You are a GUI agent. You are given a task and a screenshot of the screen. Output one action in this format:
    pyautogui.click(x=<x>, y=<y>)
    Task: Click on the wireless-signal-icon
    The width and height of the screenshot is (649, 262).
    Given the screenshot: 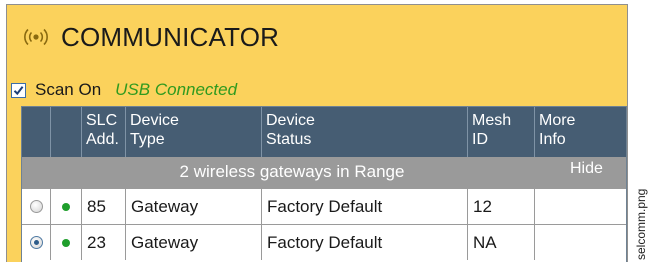 What is the action you would take?
    pyautogui.click(x=36, y=37)
    